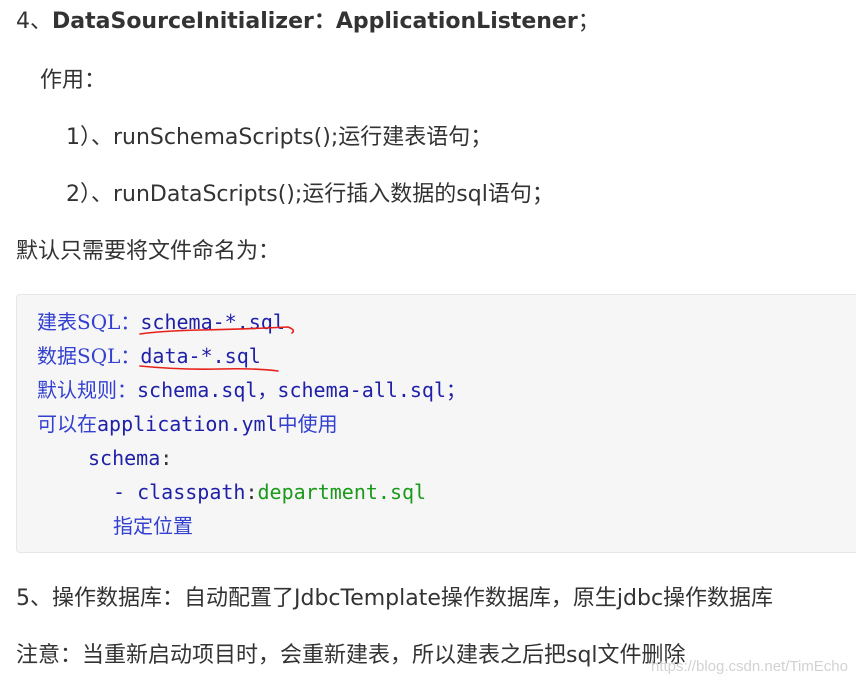 The image size is (856, 686). I want to click on list-item-2: 2）、runDataScripts();运行插入数据的sql语句；, so click(310, 194).